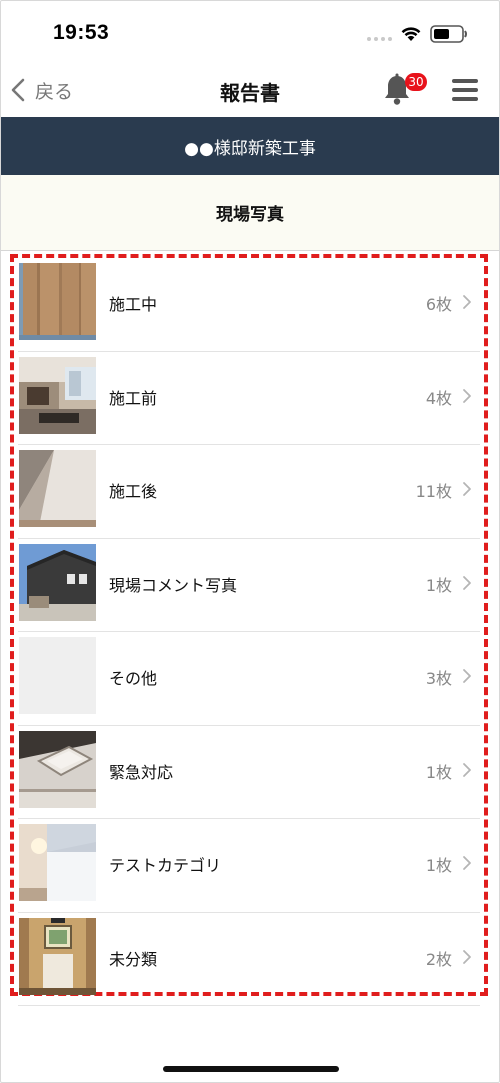 The height and width of the screenshot is (1083, 500). Describe the element at coordinates (173, 585) in the screenshot. I see `category-label: 現場コメント写真` at that location.